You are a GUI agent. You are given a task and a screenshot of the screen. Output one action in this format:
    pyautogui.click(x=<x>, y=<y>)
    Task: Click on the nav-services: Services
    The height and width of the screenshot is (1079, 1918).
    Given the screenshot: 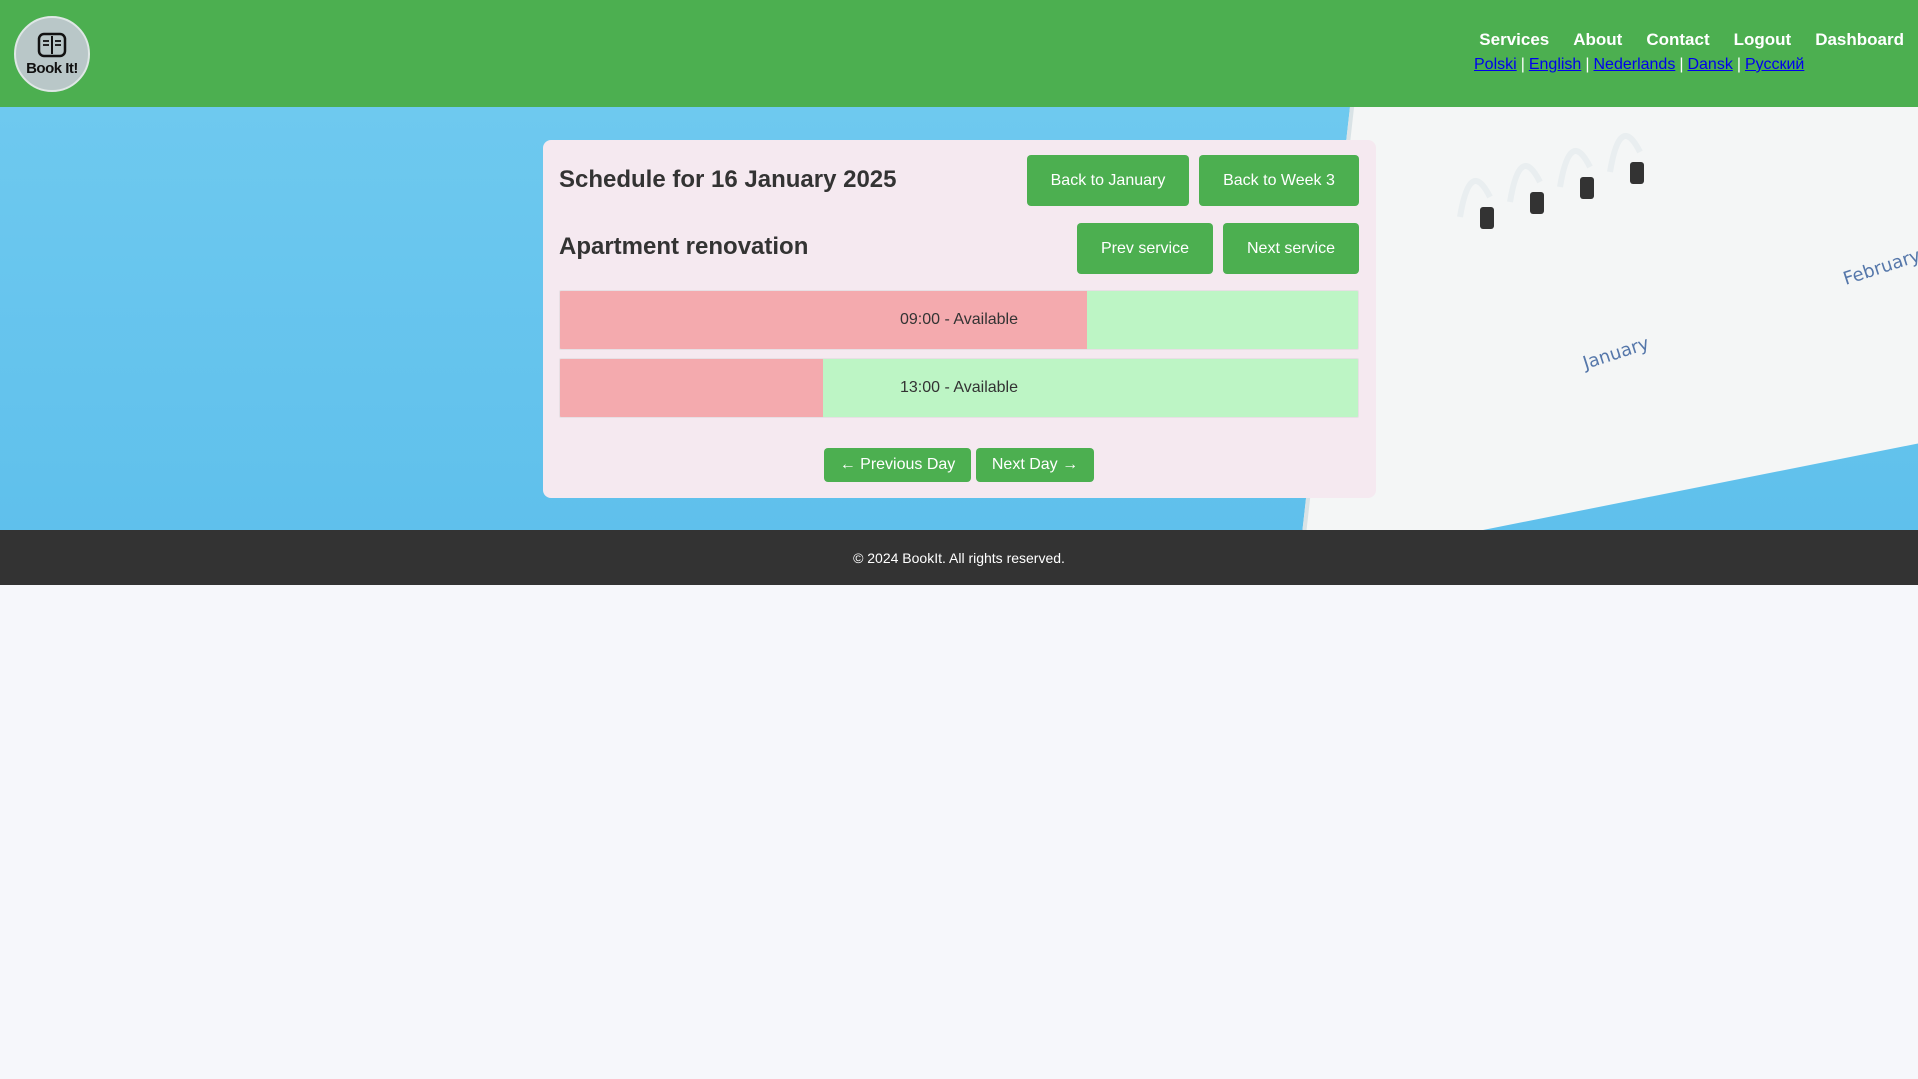 What is the action you would take?
    pyautogui.click(x=1514, y=40)
    